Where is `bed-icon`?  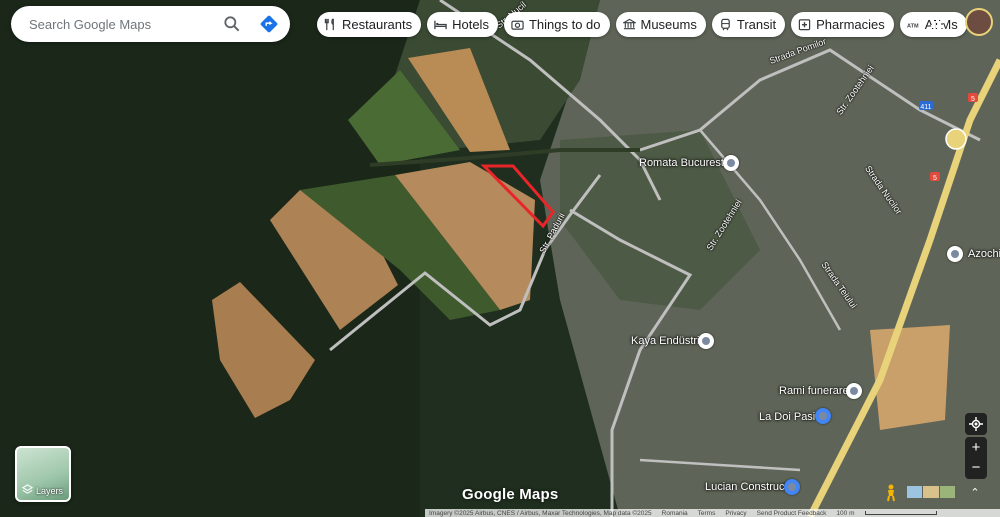 bed-icon is located at coordinates (440, 25).